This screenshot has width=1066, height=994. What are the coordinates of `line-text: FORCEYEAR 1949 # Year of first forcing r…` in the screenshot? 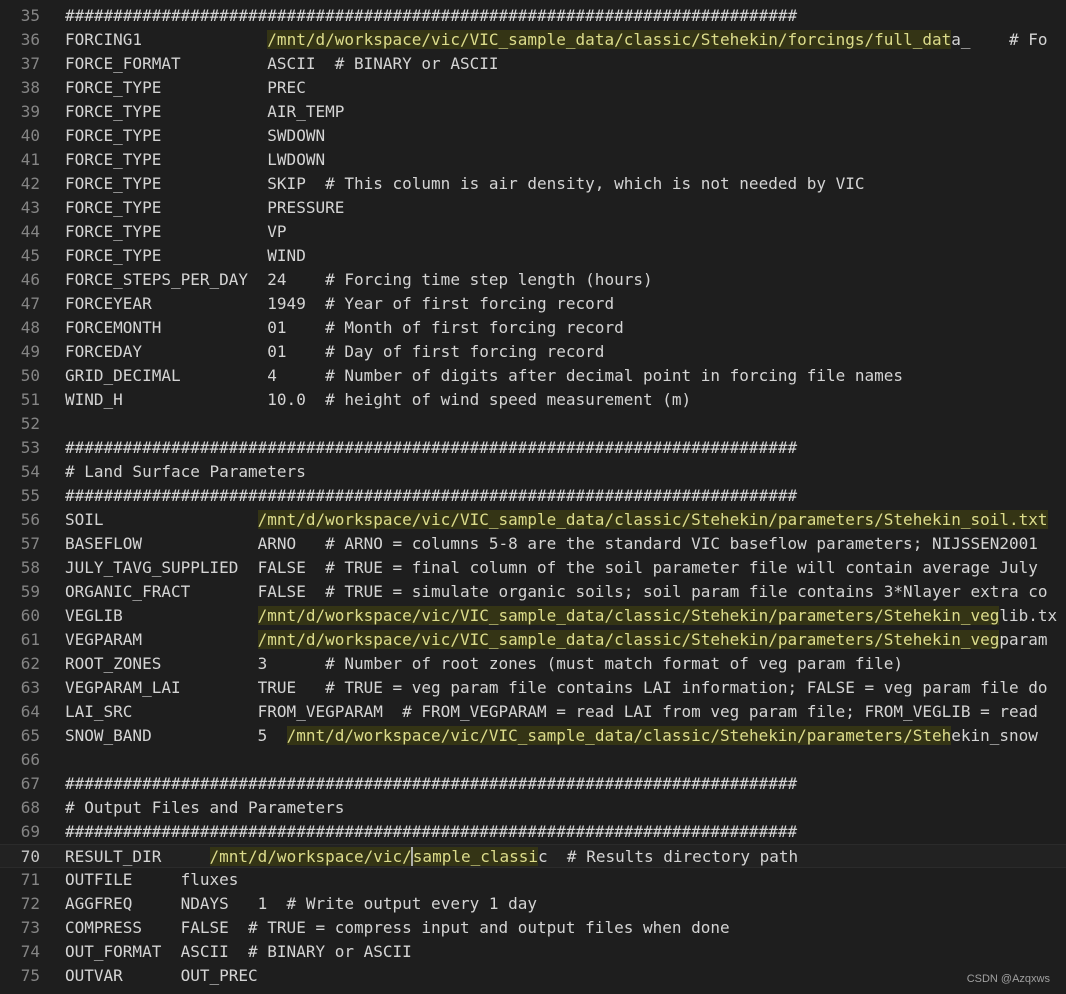 It's located at (340, 303).